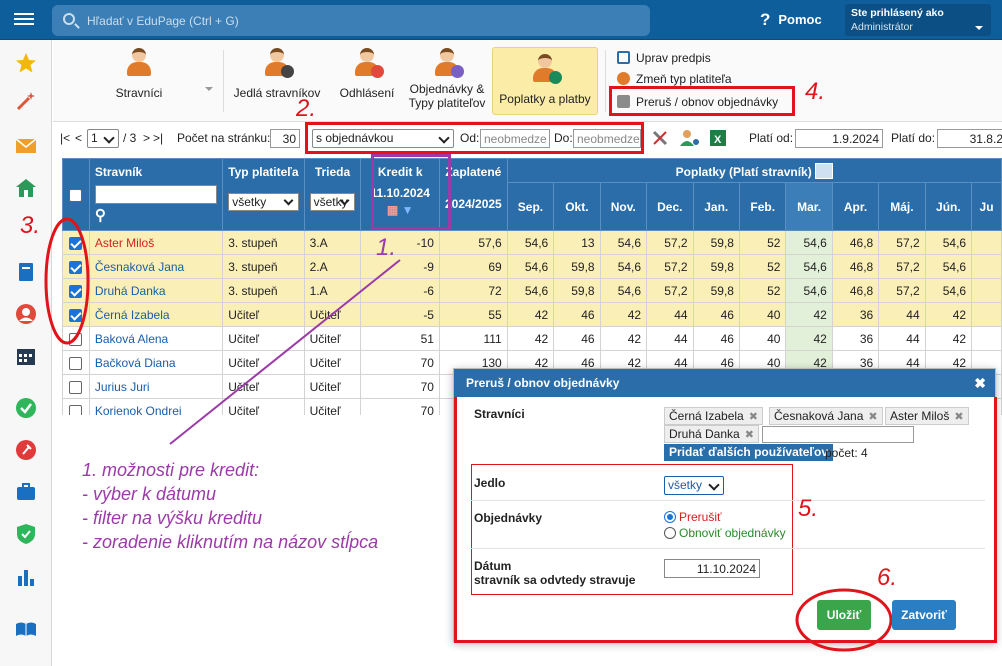 The image size is (1002, 666). I want to click on annotation-5: 5., so click(808, 508).